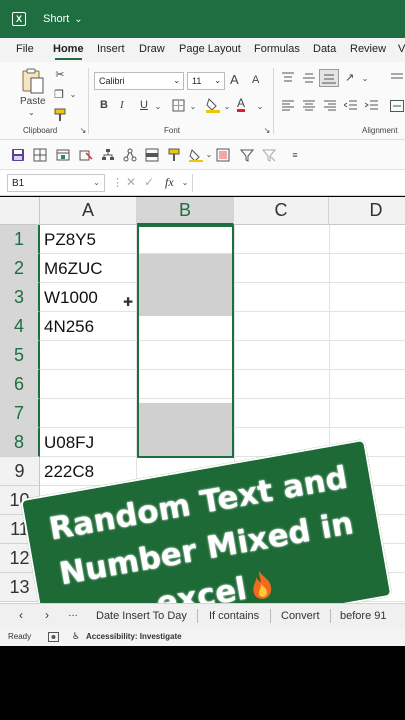 The width and height of the screenshot is (405, 720). Describe the element at coordinates (53, 637) in the screenshot. I see `macro-recording-icon` at that location.